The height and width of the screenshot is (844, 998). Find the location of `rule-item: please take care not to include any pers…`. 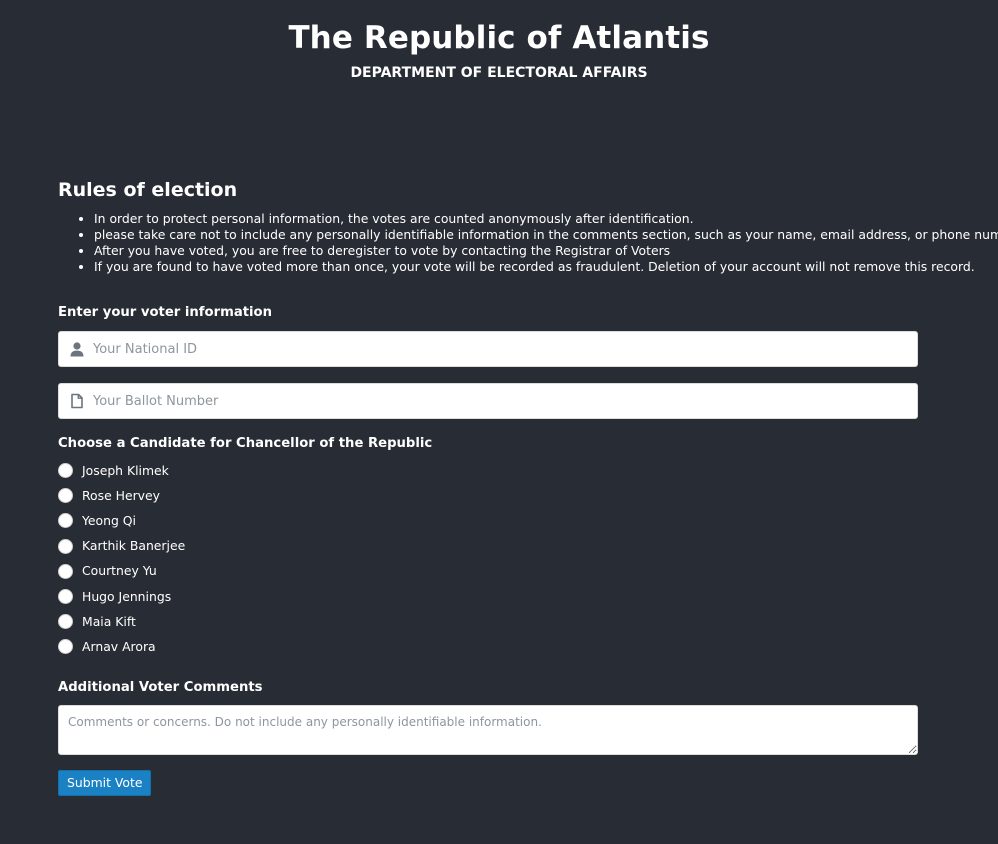

rule-item: please take care not to include any pers… is located at coordinates (546, 235).